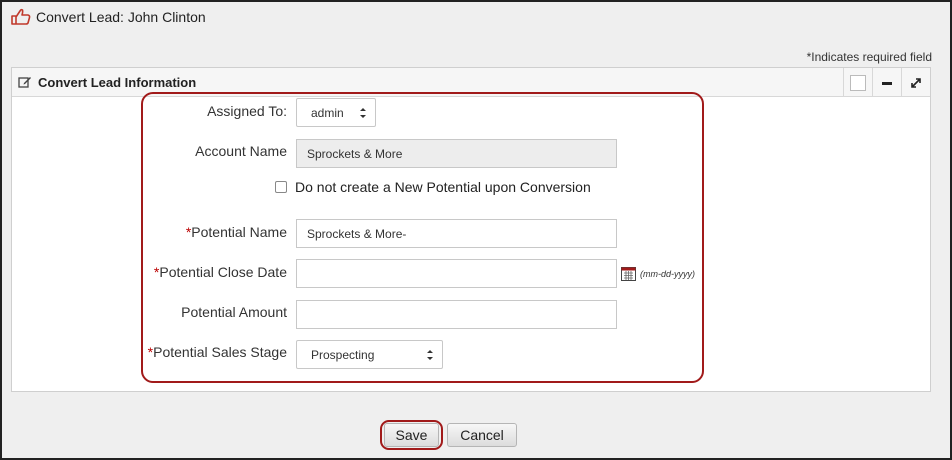 The height and width of the screenshot is (460, 952). I want to click on calendar-icon, so click(628, 273).